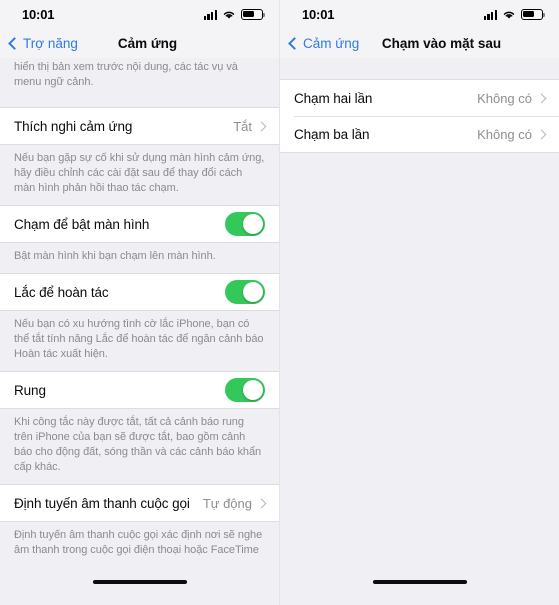  I want to click on row-value: Tự động, so click(227, 503).